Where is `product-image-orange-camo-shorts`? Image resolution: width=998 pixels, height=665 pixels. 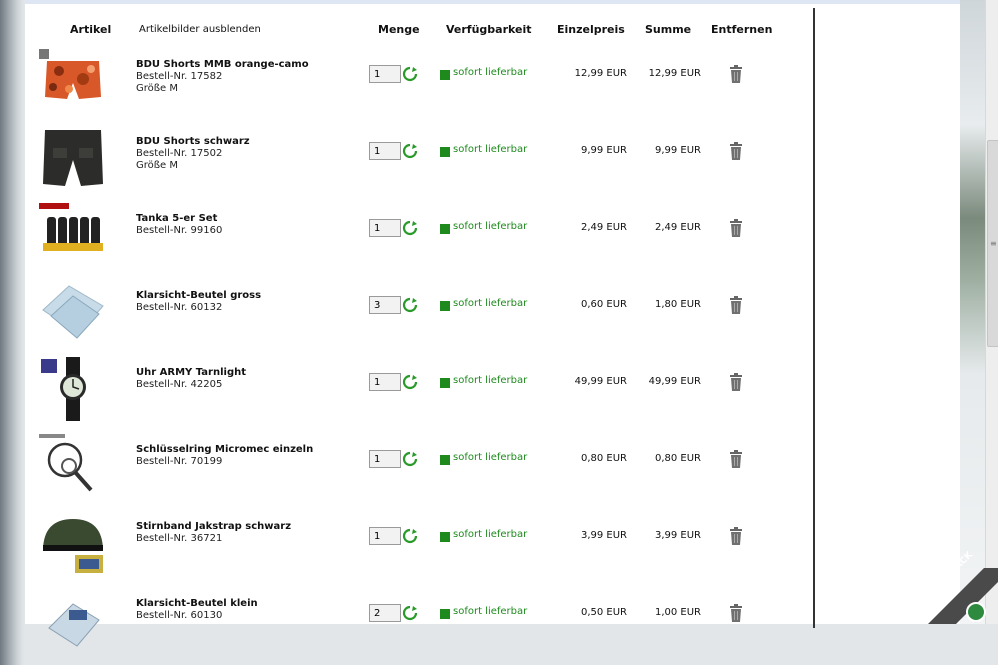
product-image-orange-camo-shorts is located at coordinates (73, 81).